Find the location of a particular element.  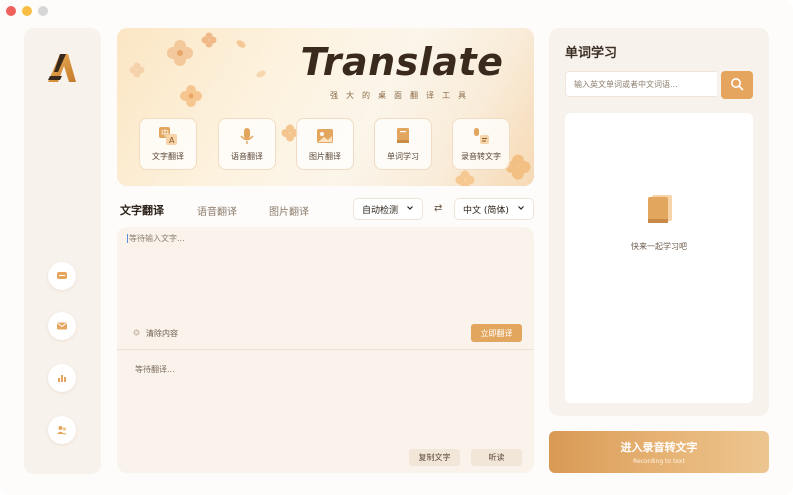

recording-to-text-button: 进入录音转文字 Recording to text is located at coordinates (659, 452).